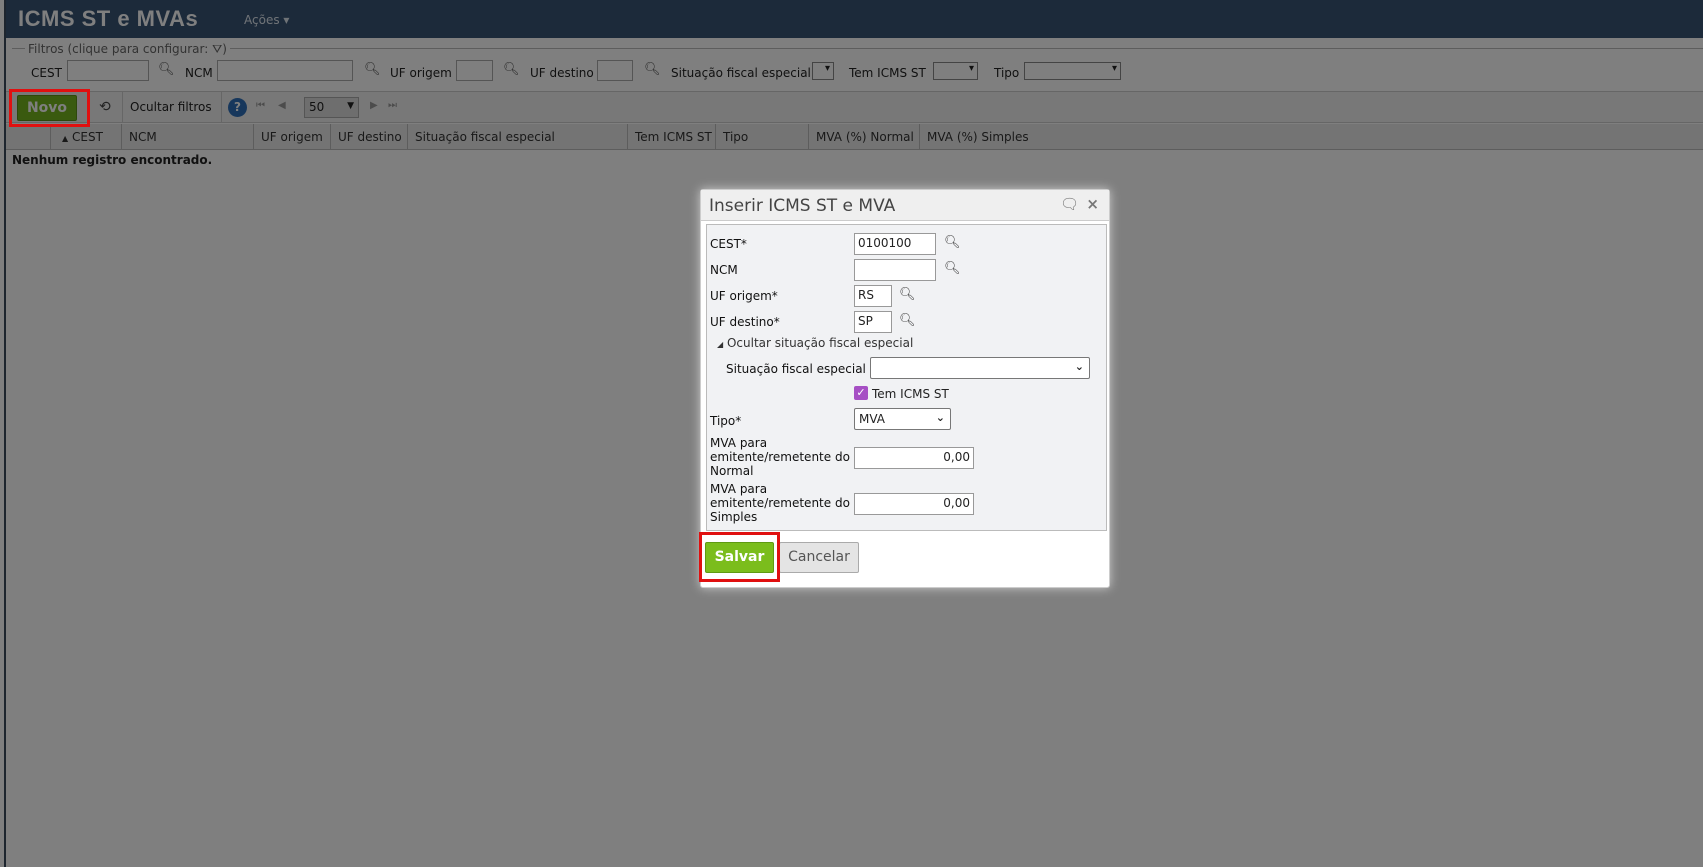 This screenshot has height=867, width=1703. I want to click on situacao-select: ⌄, so click(980, 368).